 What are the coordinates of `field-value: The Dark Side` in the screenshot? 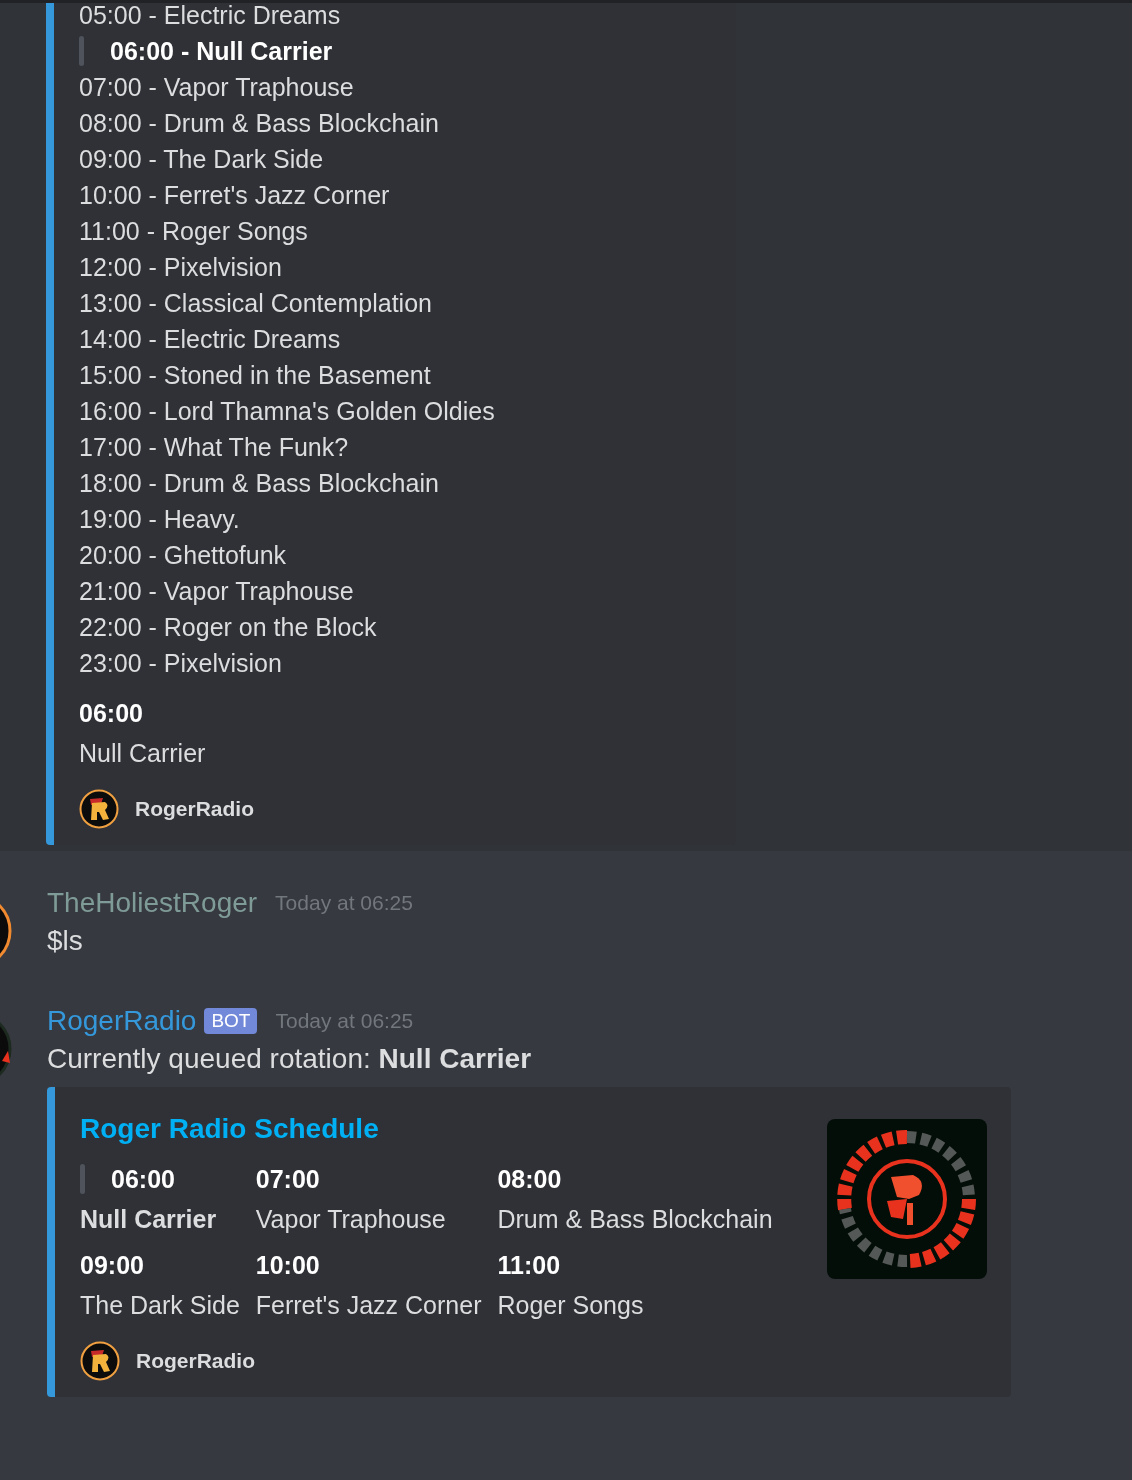 It's located at (160, 1305).